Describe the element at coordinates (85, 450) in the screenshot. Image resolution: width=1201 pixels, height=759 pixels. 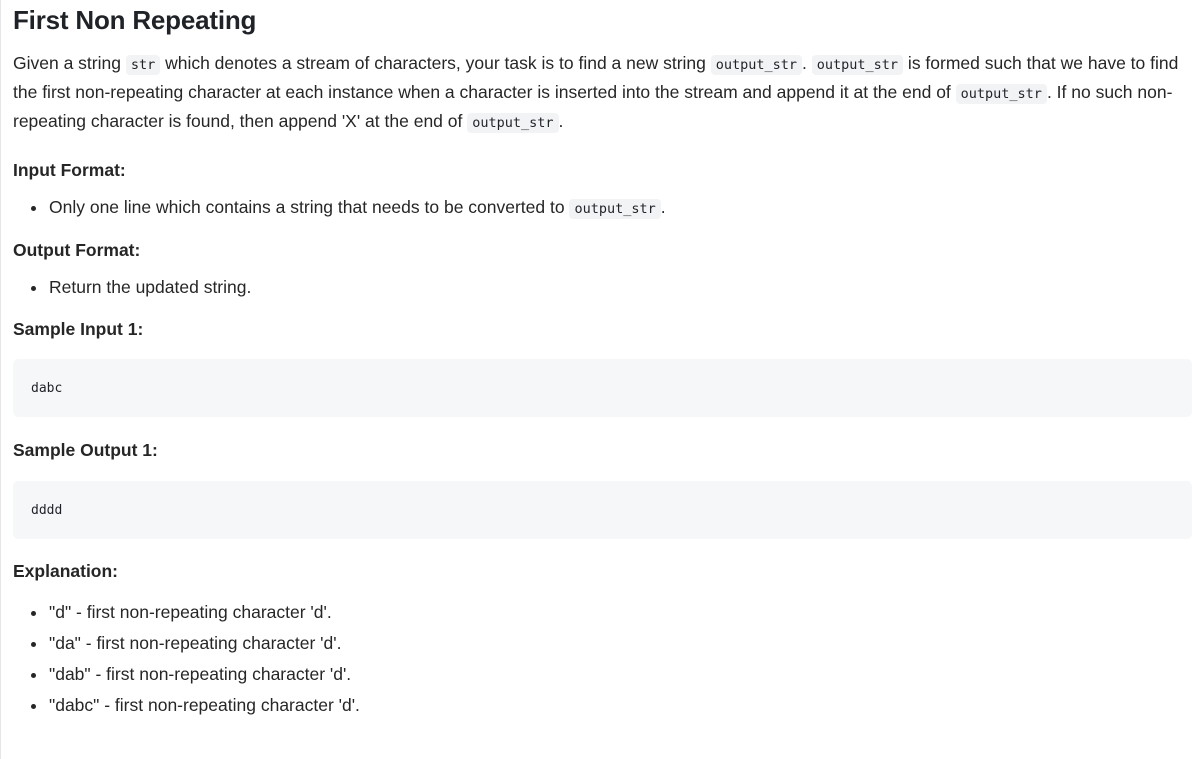
I see `sample-output-heading: Sample Output 1:` at that location.